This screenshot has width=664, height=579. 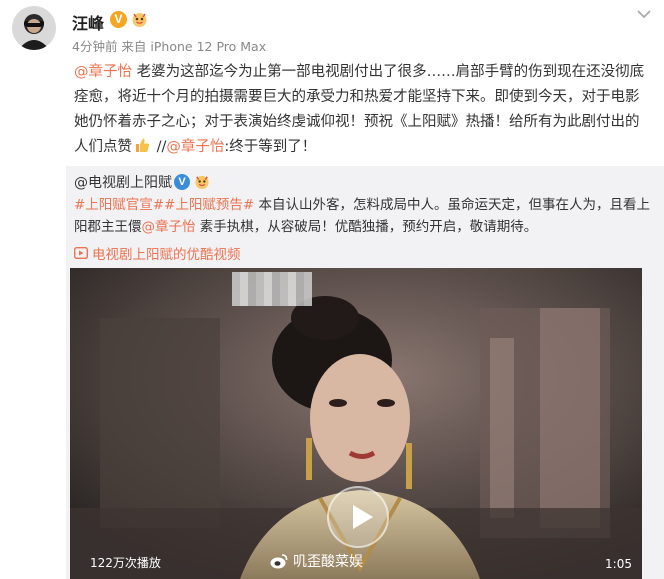 What do you see at coordinates (166, 255) in the screenshot?
I see `video-link-label: 电视剧上阳赋的优酷视频` at bounding box center [166, 255].